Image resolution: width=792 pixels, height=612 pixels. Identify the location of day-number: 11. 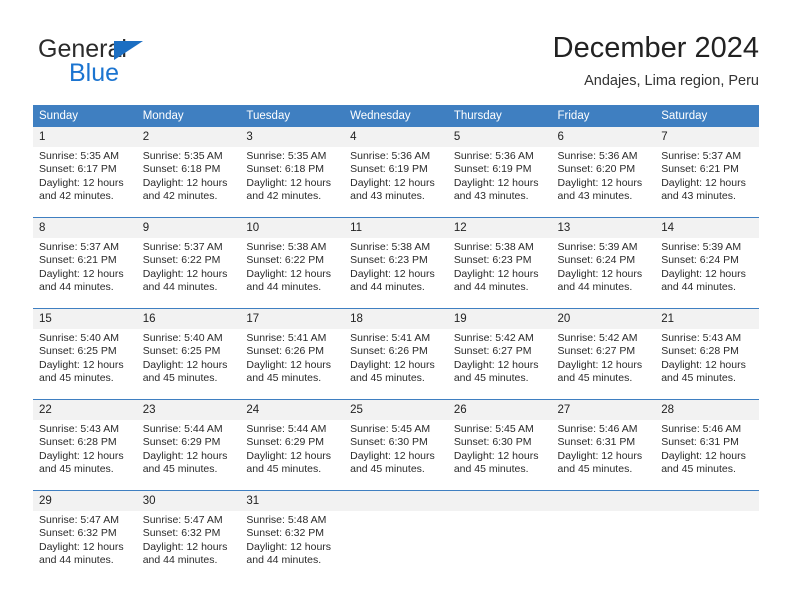
(396, 228).